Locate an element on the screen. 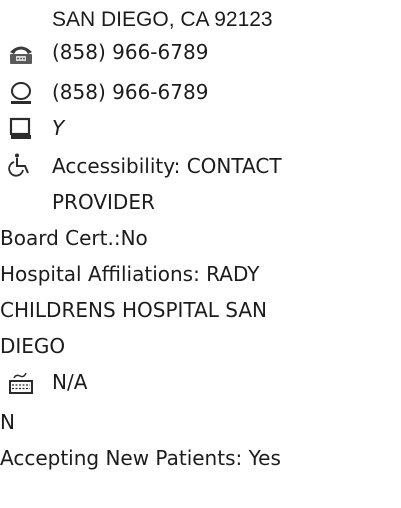 This screenshot has width=401, height=508. accessibility-line-2: PROVIDER is located at coordinates (103, 202).